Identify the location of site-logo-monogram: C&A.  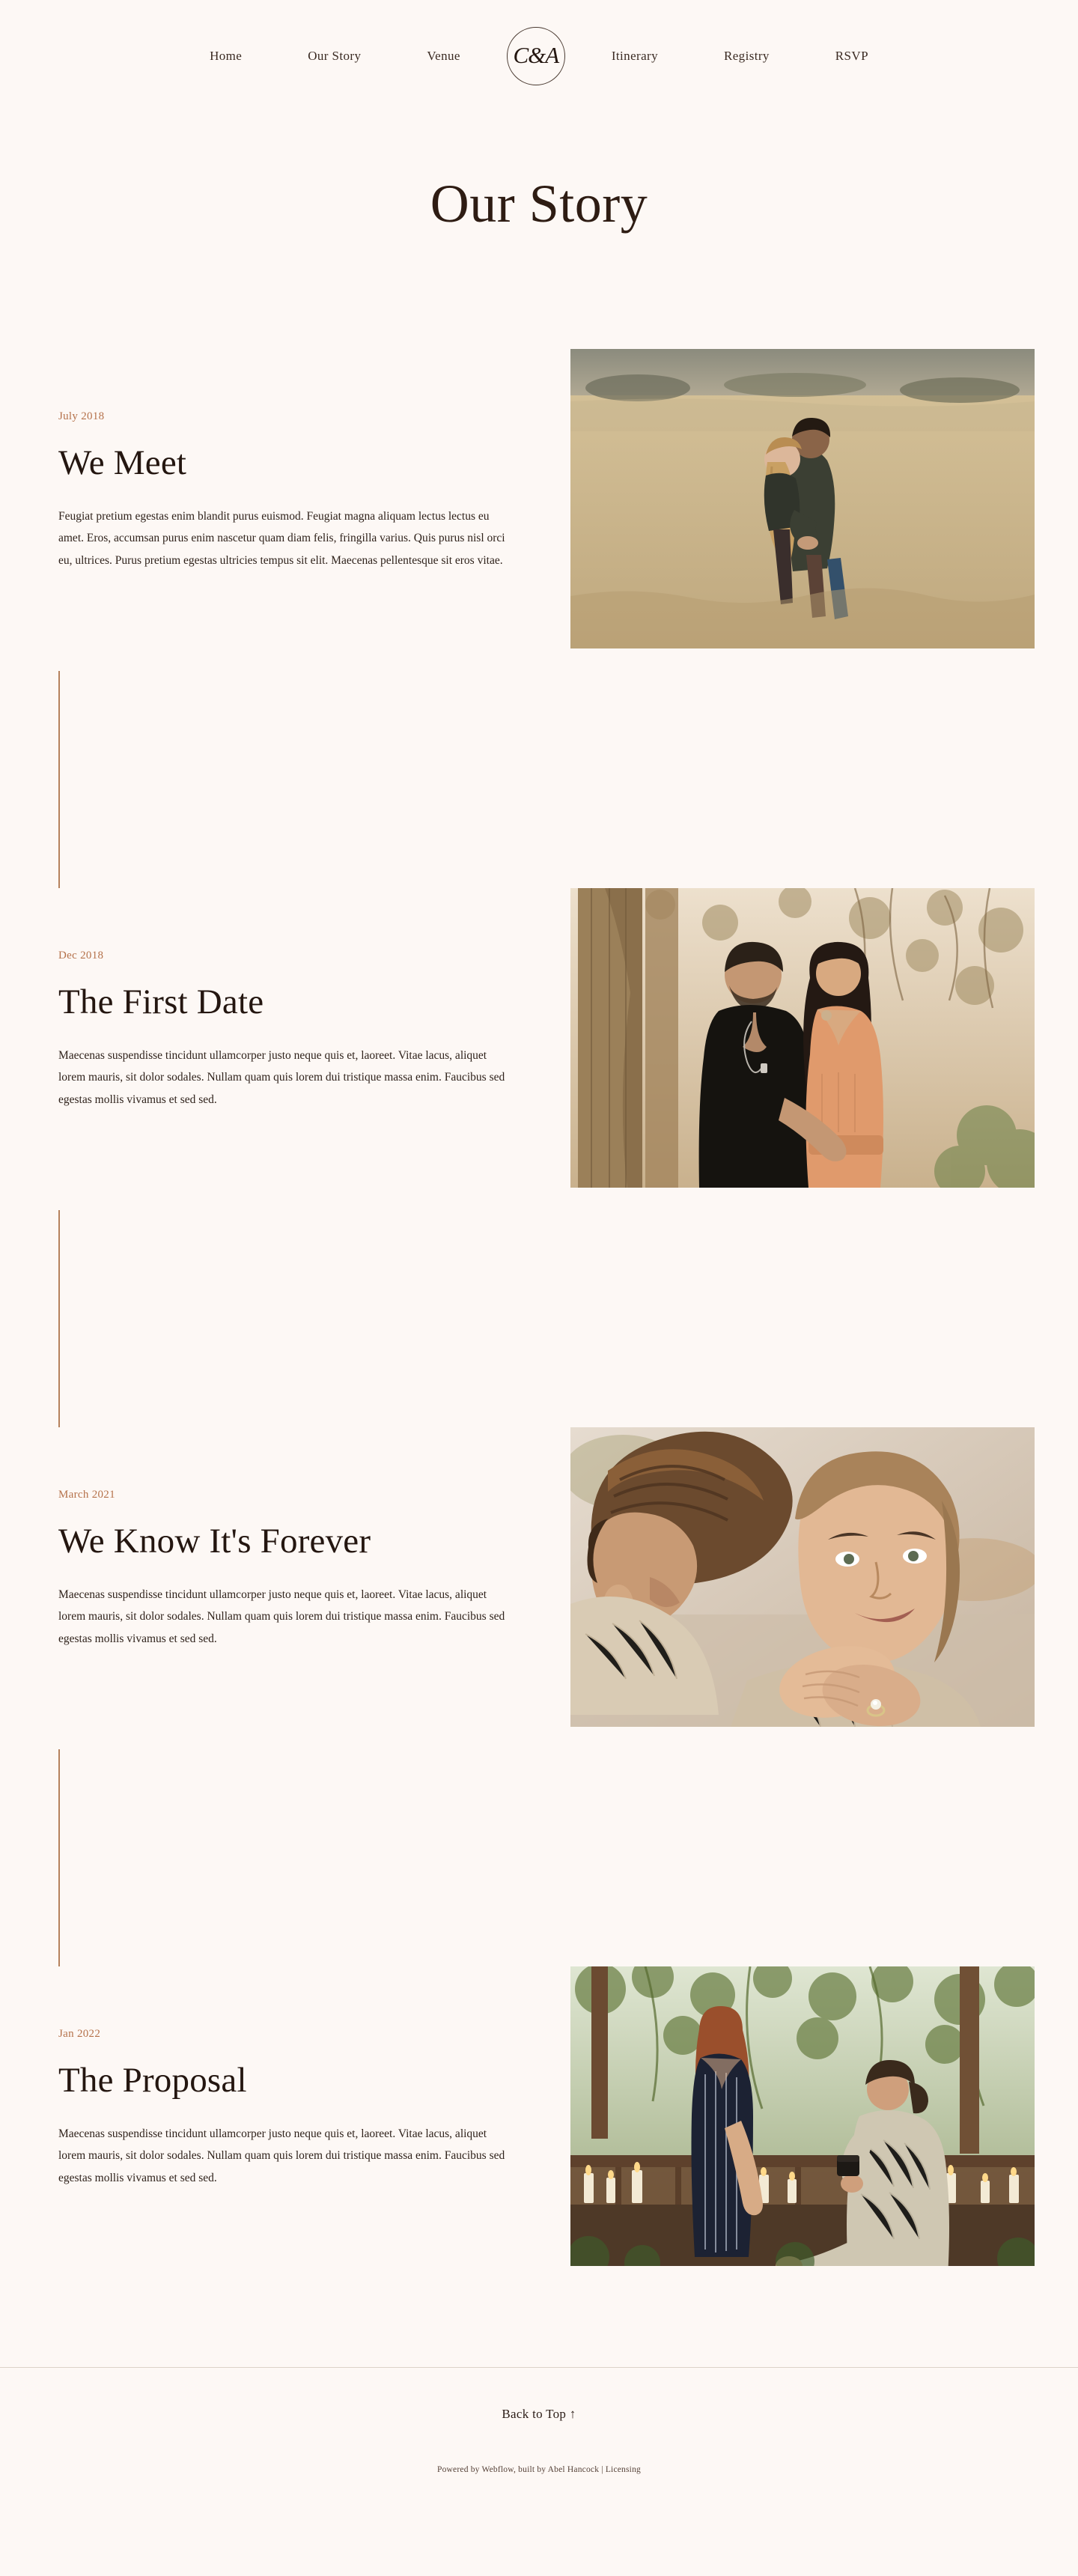
(535, 56).